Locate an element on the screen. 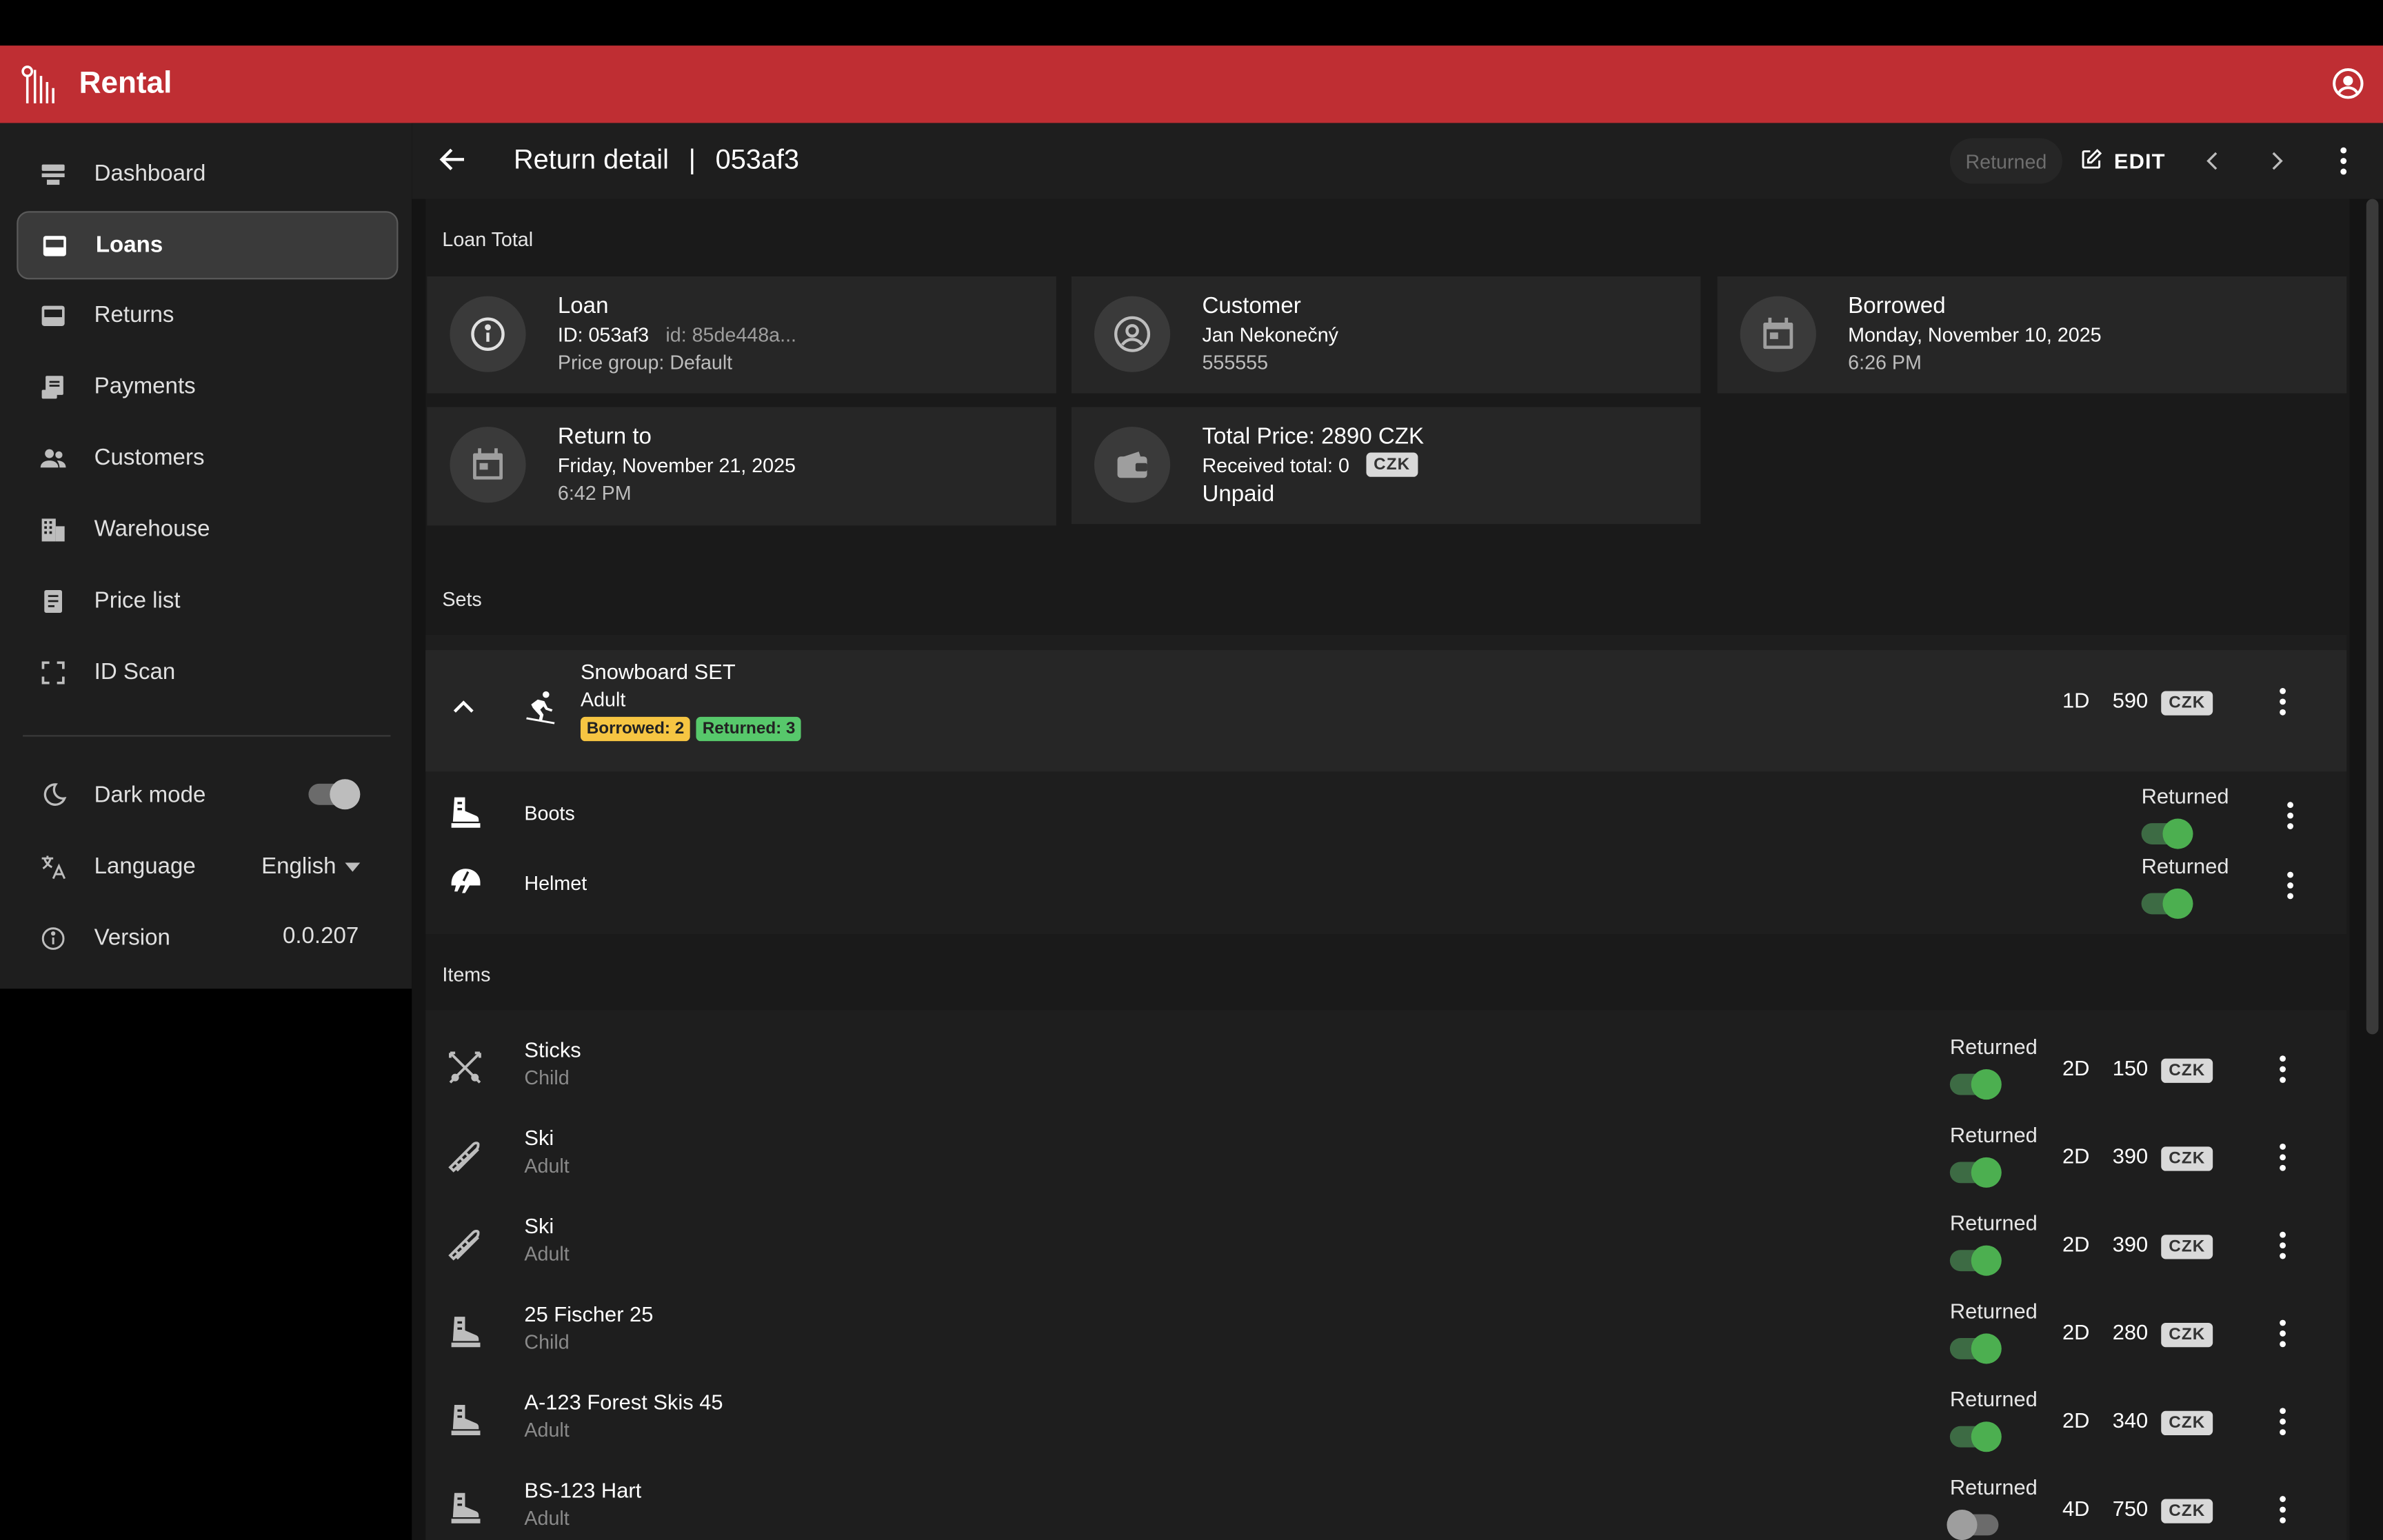  skis-icon is located at coordinates (465, 1245).